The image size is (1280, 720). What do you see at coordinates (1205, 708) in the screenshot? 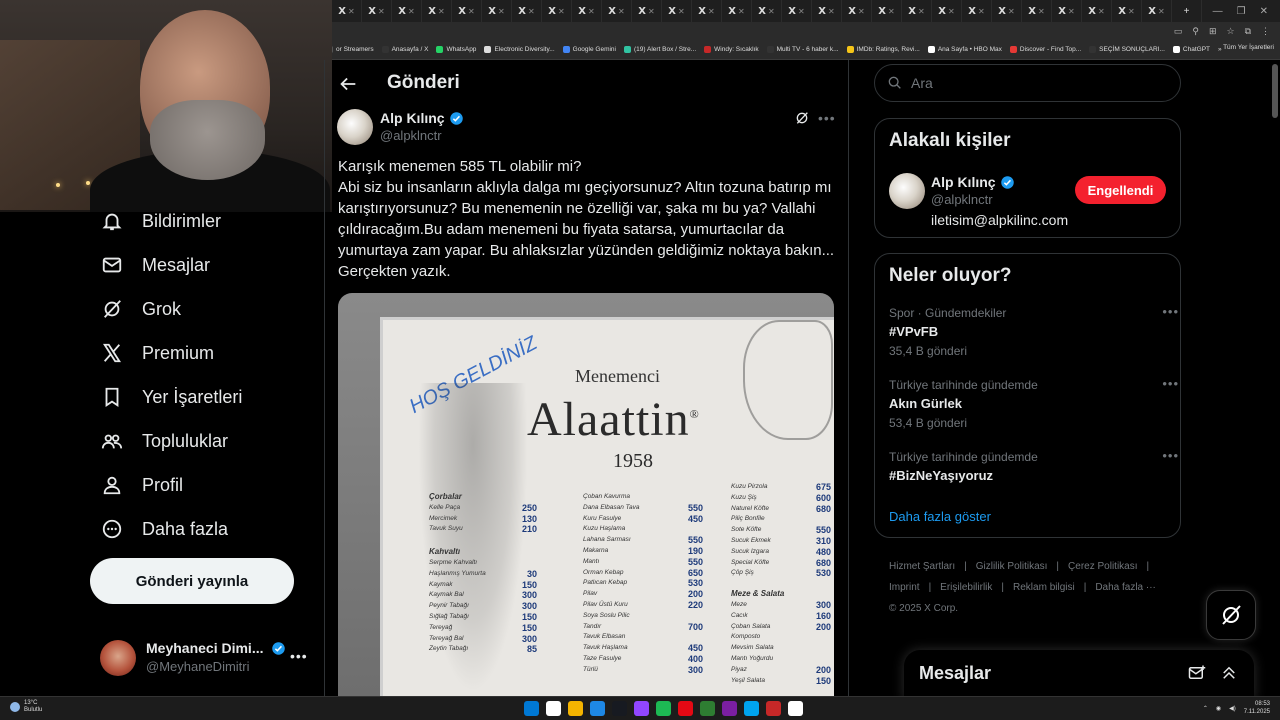
I see `chevron-up-icon: ⌃` at bounding box center [1205, 708].